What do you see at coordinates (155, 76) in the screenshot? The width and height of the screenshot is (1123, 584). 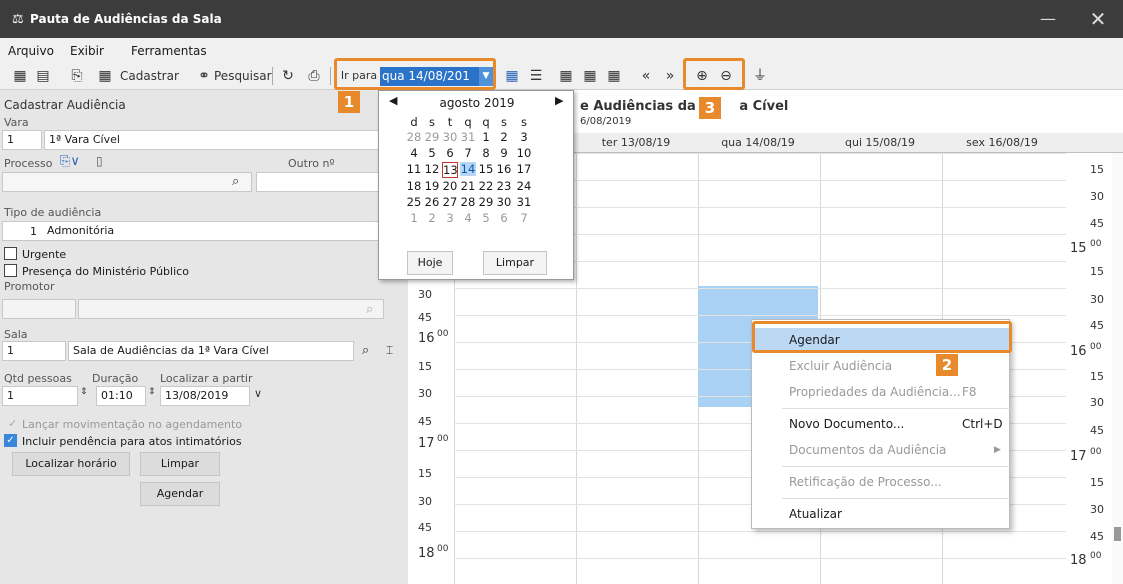 I see `cadastrar-button: Cadastrar` at bounding box center [155, 76].